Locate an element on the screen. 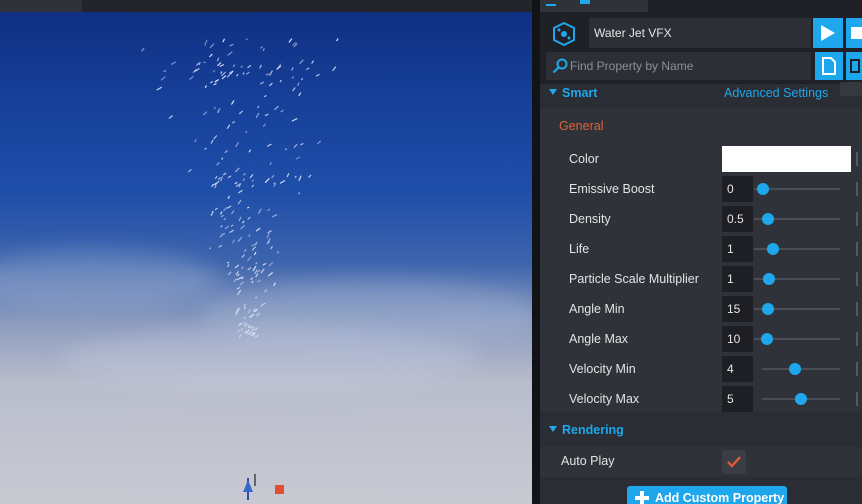 The image size is (862, 504). property-row: Emissive Boost is located at coordinates (701, 190).